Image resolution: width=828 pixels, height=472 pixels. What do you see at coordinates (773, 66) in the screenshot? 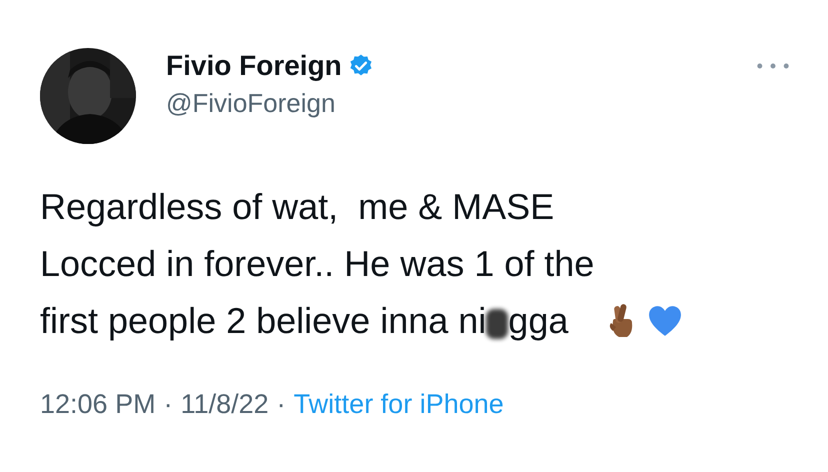
I see `more-options-icon` at bounding box center [773, 66].